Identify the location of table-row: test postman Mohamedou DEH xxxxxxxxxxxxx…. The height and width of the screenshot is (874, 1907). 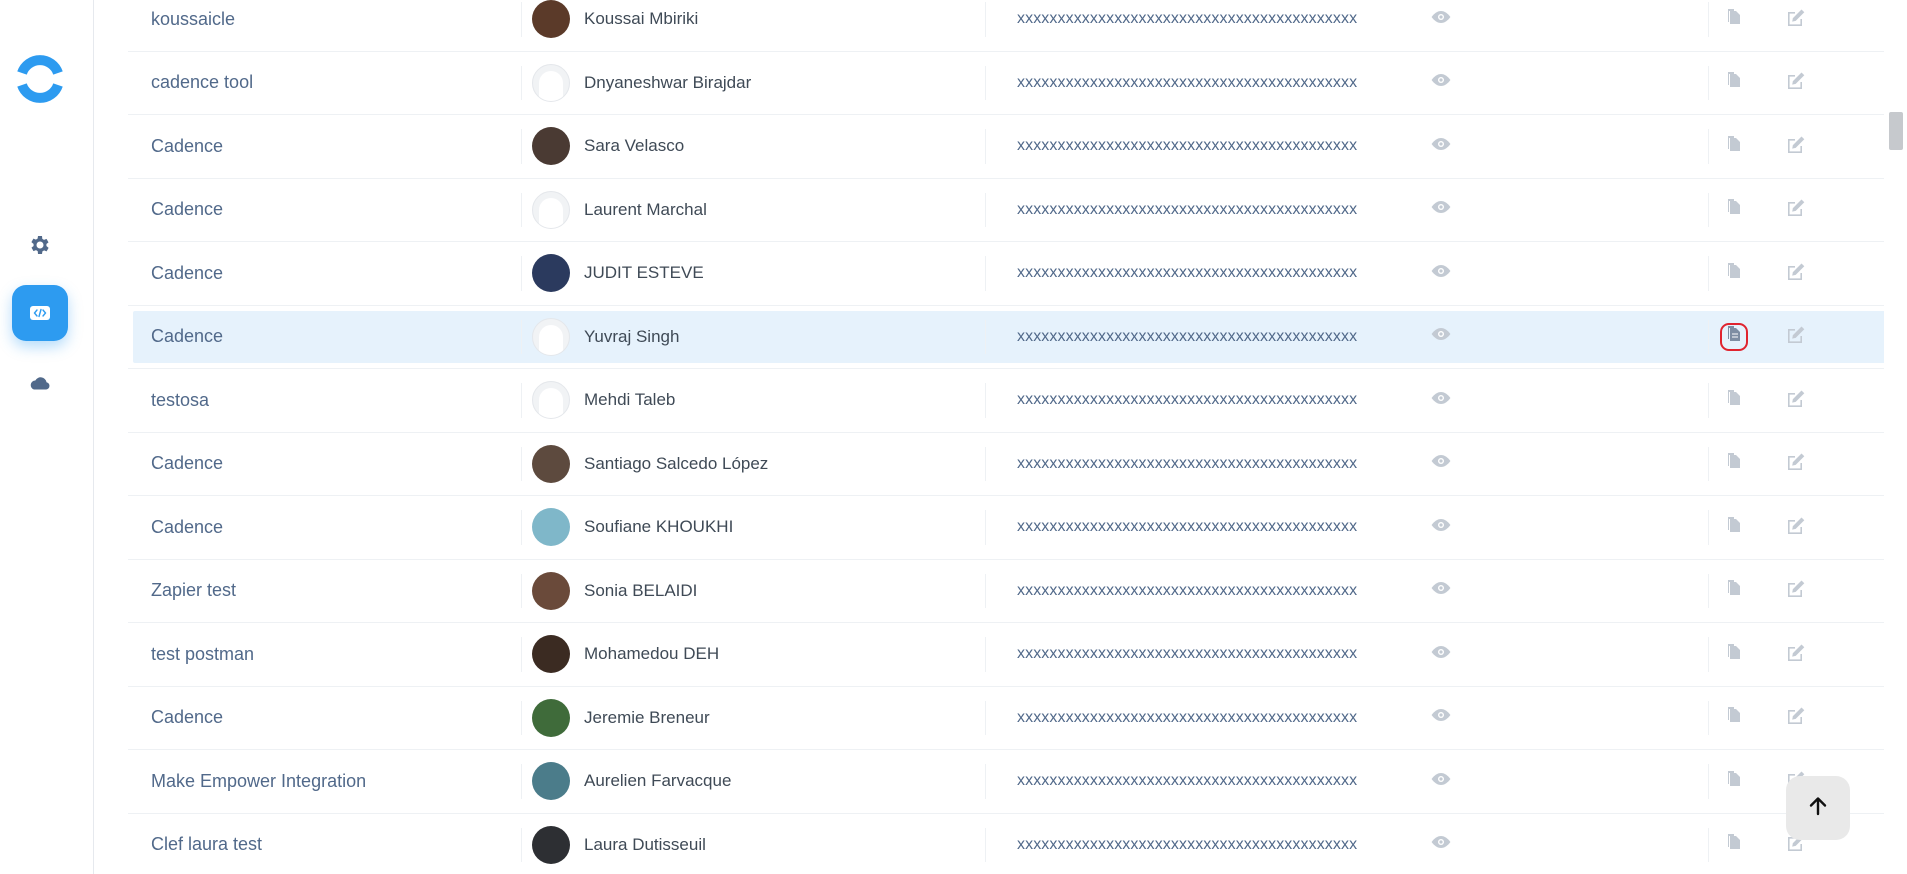
(1017, 655).